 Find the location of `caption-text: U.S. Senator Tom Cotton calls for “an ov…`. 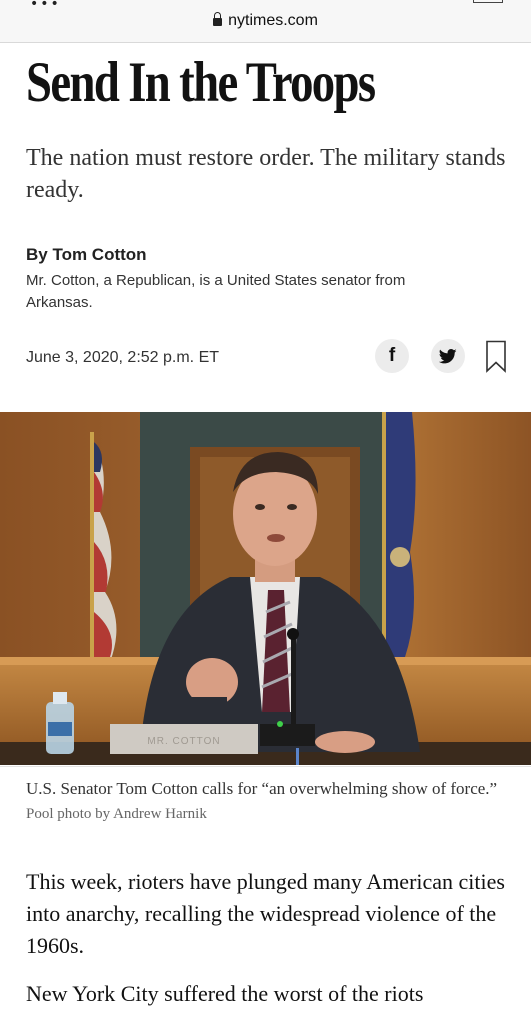

caption-text: U.S. Senator Tom Cotton calls for “an ov… is located at coordinates (262, 788).